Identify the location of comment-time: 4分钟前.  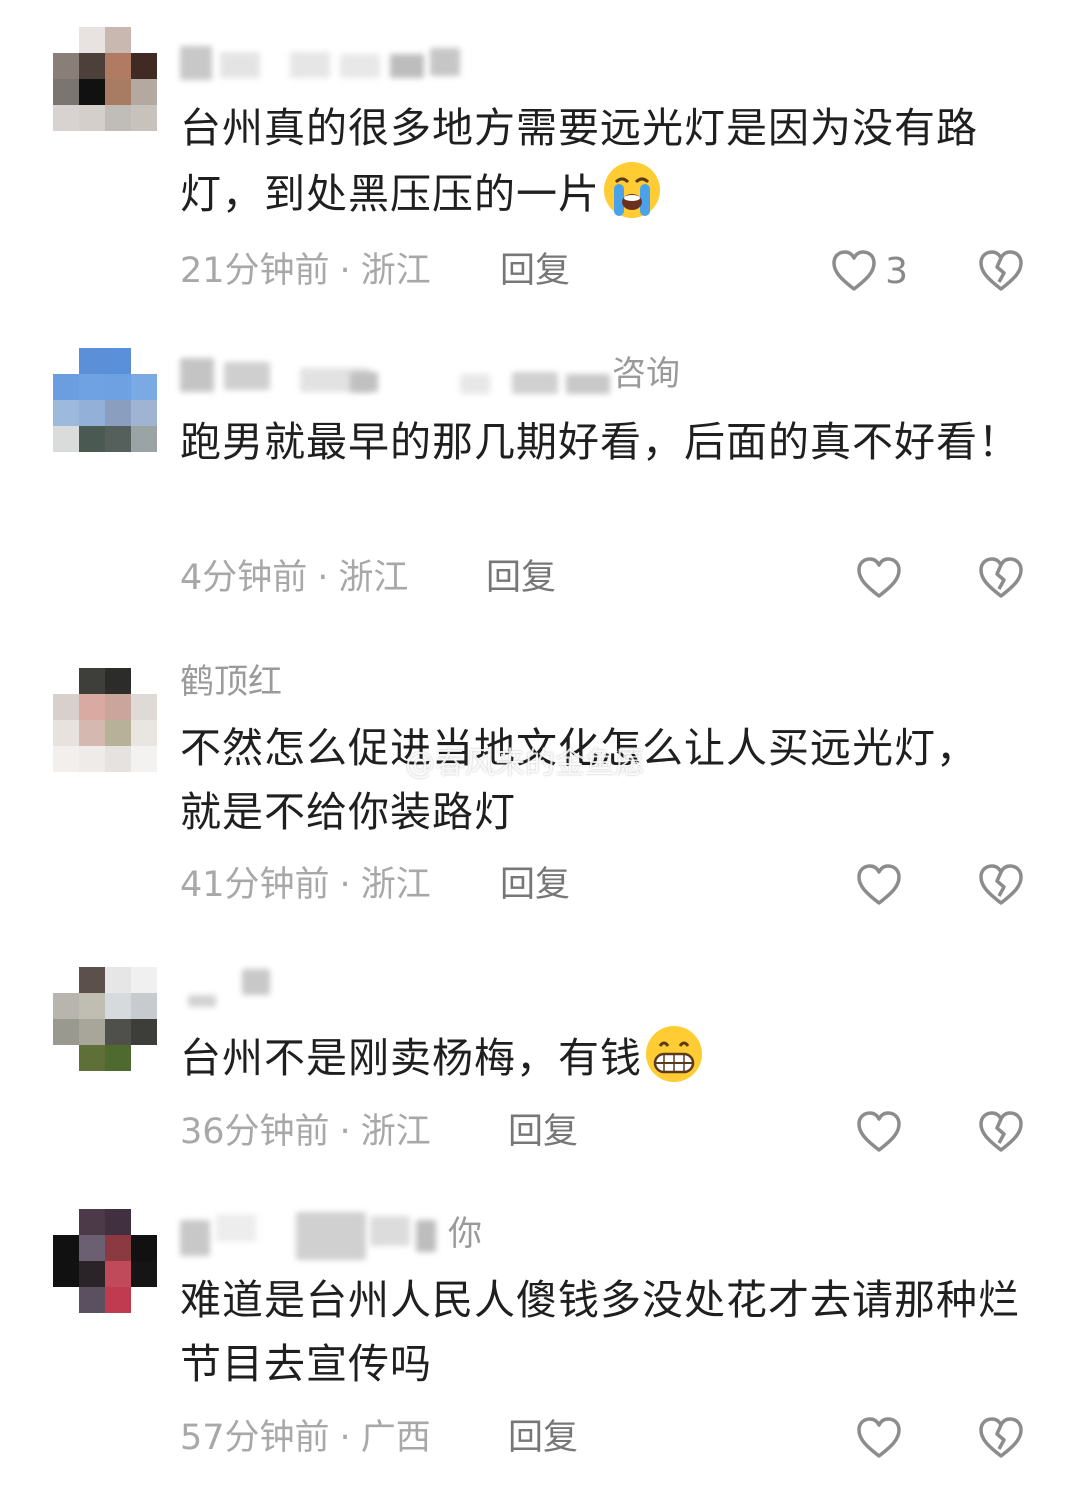
(244, 578).